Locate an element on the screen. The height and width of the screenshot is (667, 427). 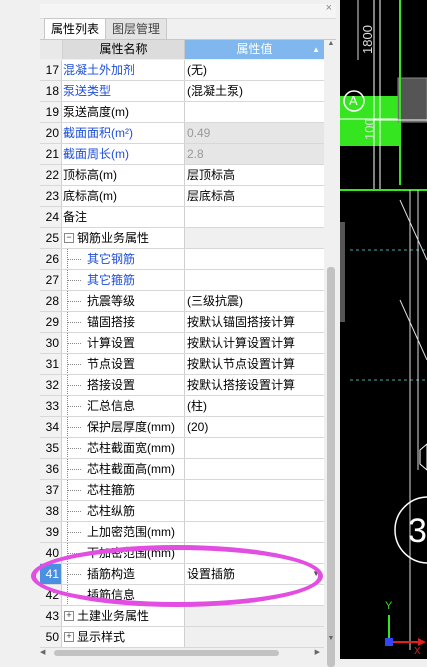
property-name-cell: 泵送类型 is located at coordinates (124, 91).